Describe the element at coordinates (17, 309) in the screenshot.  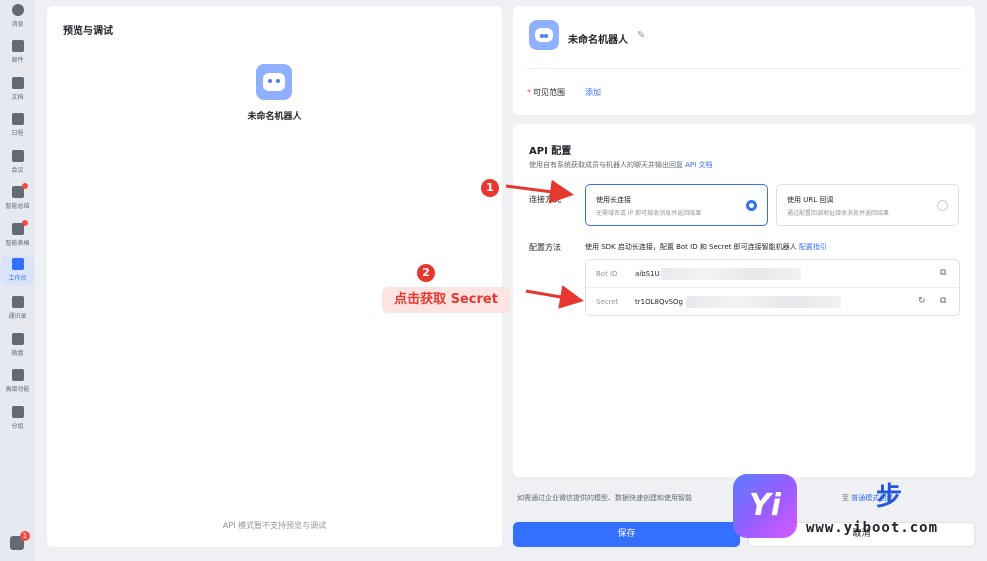
I see `rail-item-contacts: 通讯录` at that location.